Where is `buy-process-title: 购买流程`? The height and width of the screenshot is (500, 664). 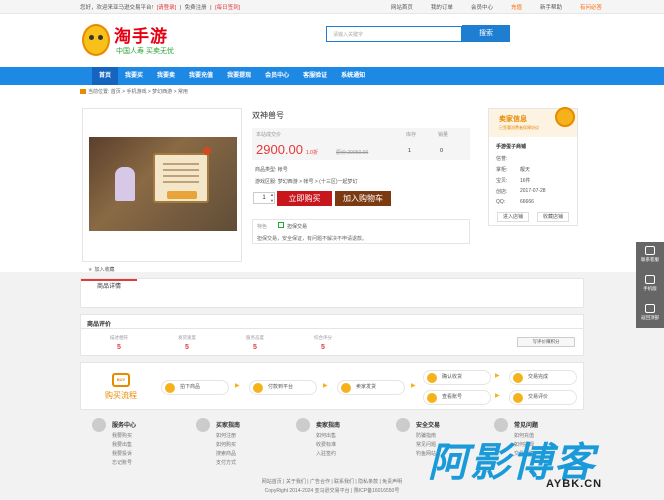
buy-process-title: 购买流程 is located at coordinates (121, 395).